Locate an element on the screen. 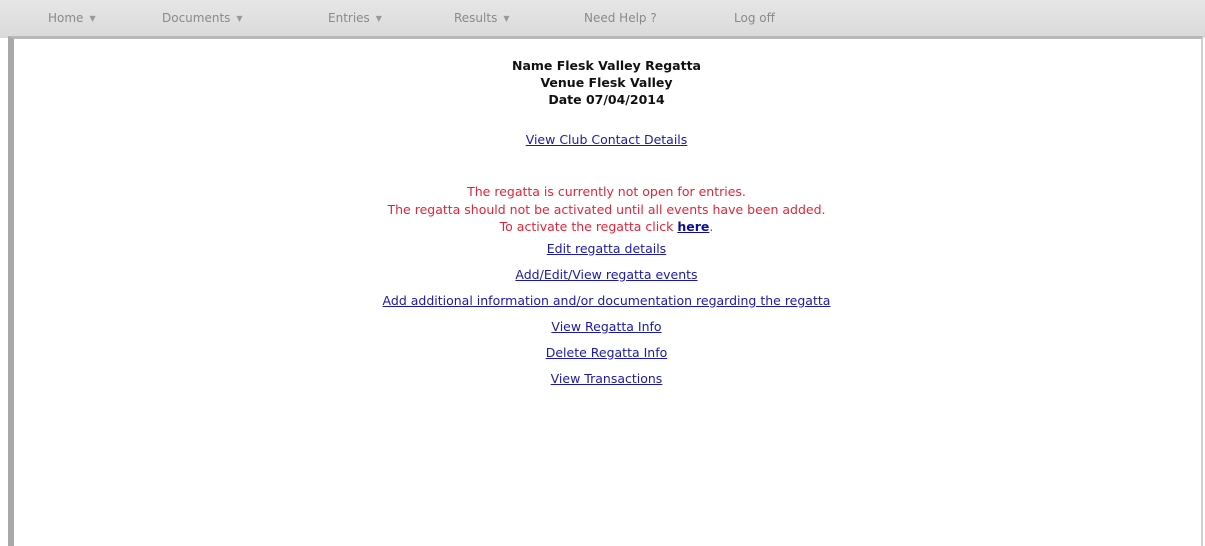  view-regatta-info-link: View Regatta Info is located at coordinates (606, 326).